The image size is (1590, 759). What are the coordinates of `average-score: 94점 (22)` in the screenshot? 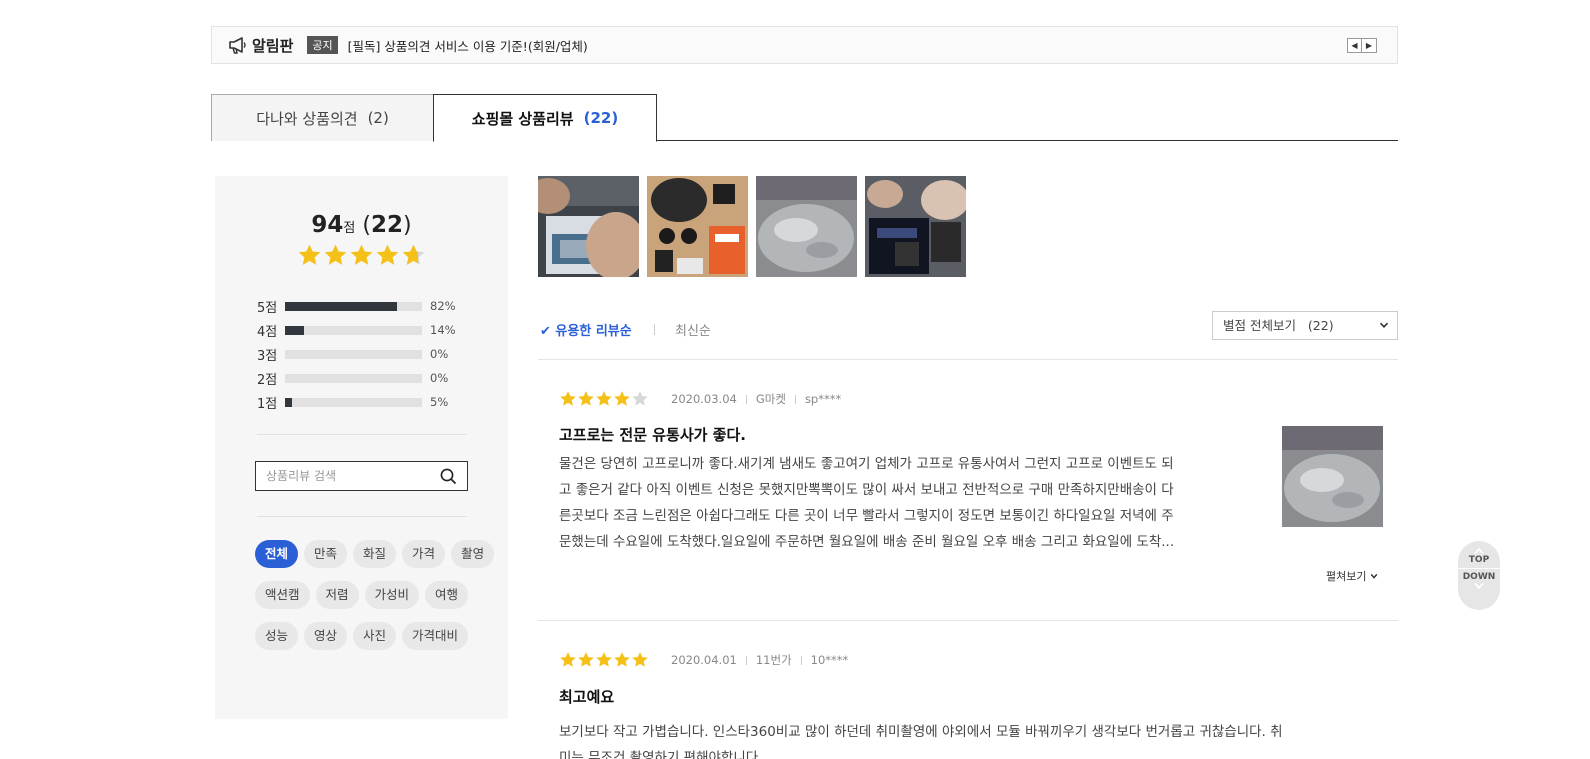 It's located at (361, 225).